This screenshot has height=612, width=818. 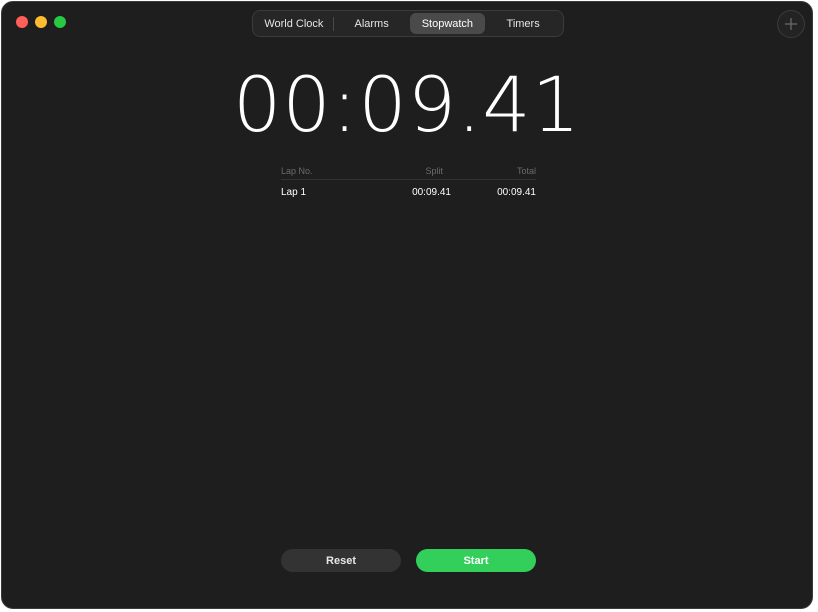 What do you see at coordinates (407, 104) in the screenshot?
I see `stopwatch-time-display: 00:09.41` at bounding box center [407, 104].